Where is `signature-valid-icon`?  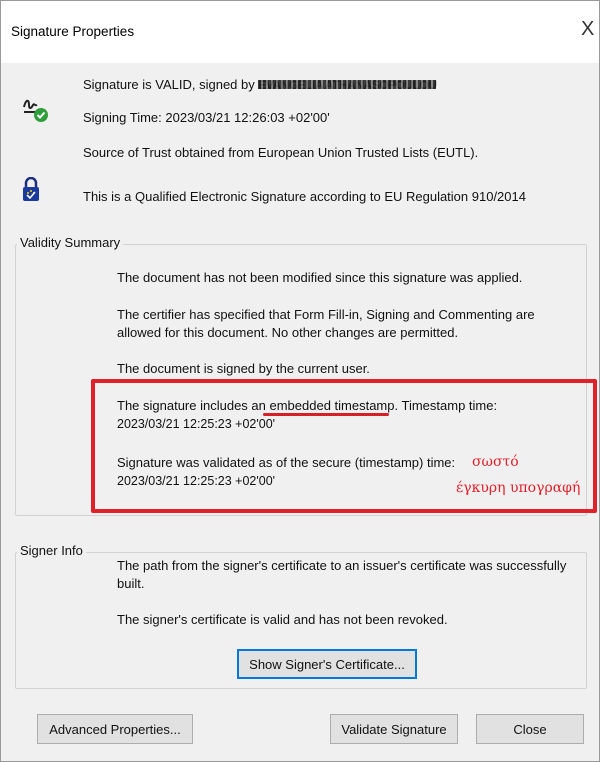 signature-valid-icon is located at coordinates (35, 108).